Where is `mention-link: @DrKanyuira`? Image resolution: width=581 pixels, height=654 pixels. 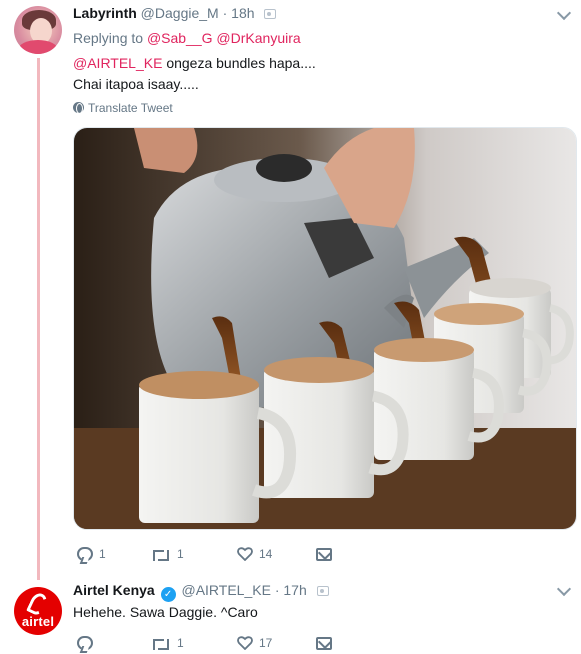
mention-link: @DrKanyuira is located at coordinates (258, 38).